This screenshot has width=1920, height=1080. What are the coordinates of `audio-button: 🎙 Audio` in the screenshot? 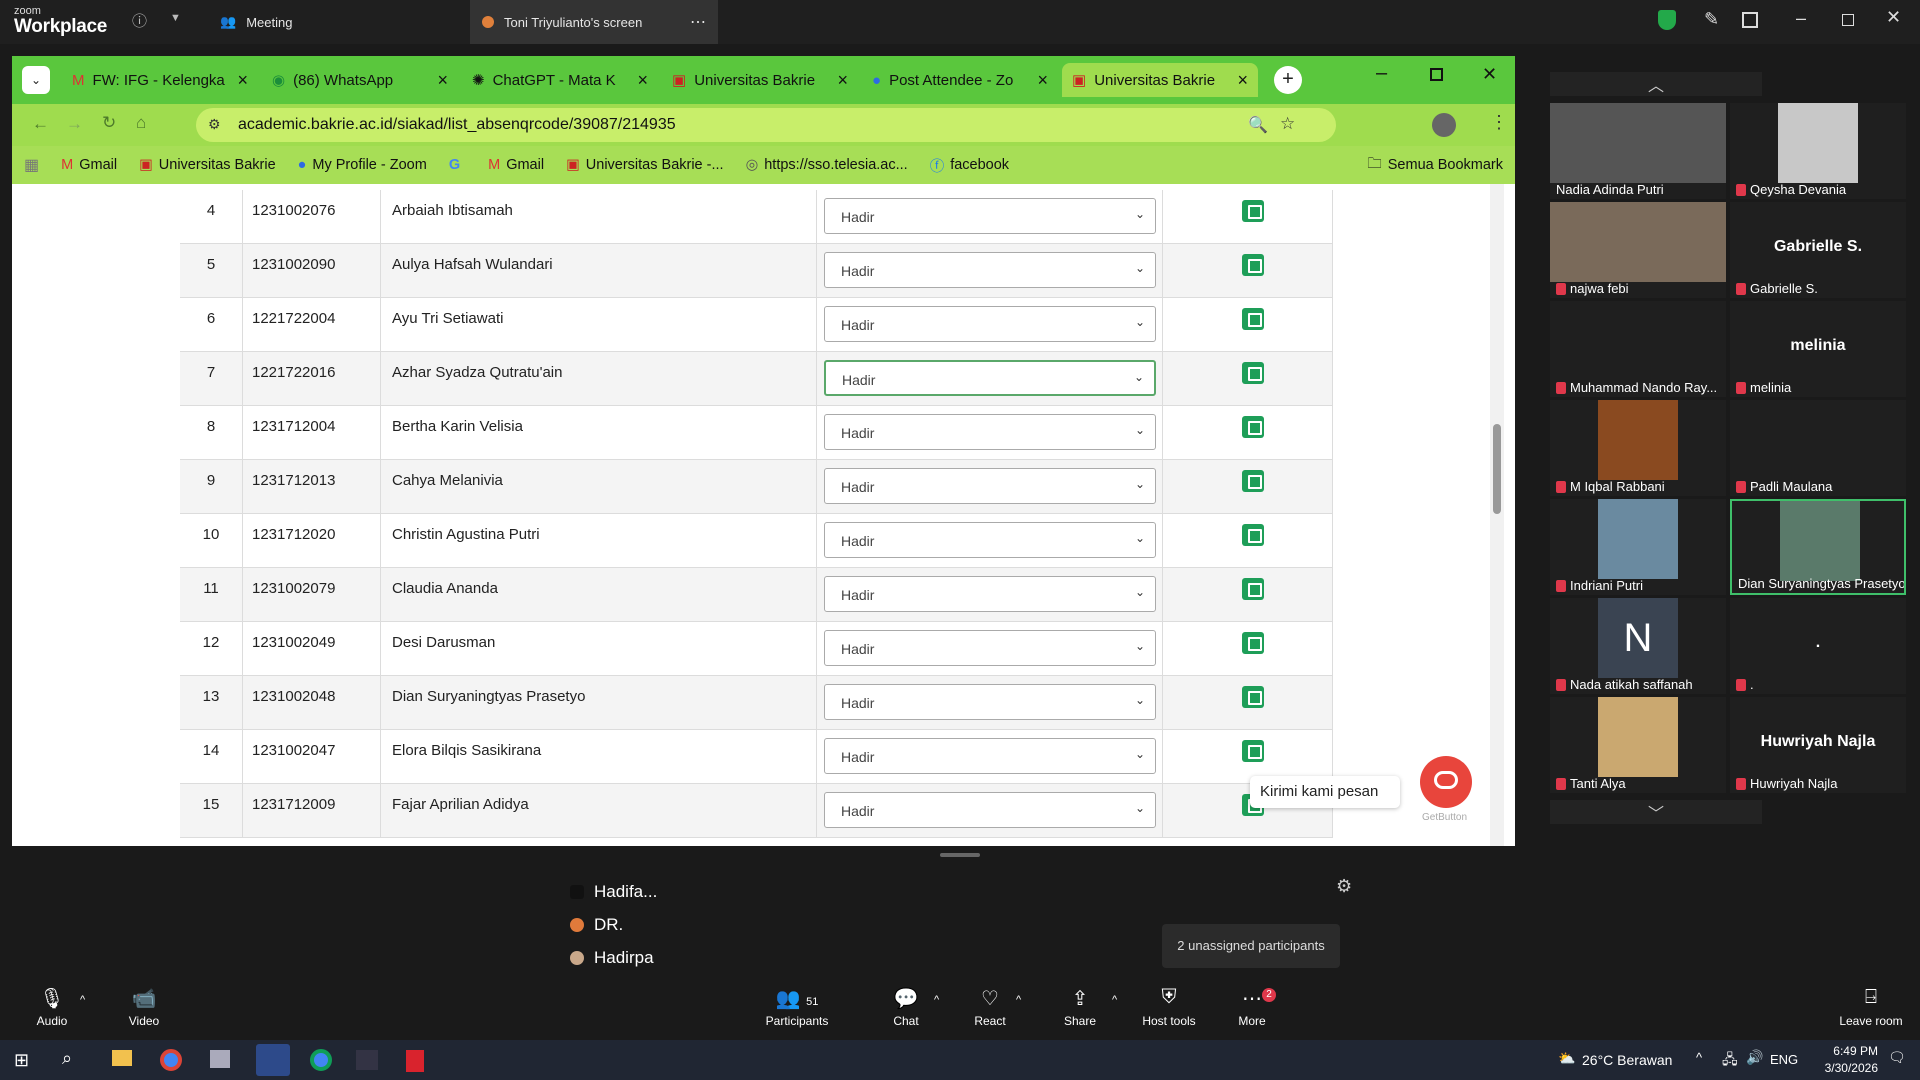 It's located at (52, 1007).